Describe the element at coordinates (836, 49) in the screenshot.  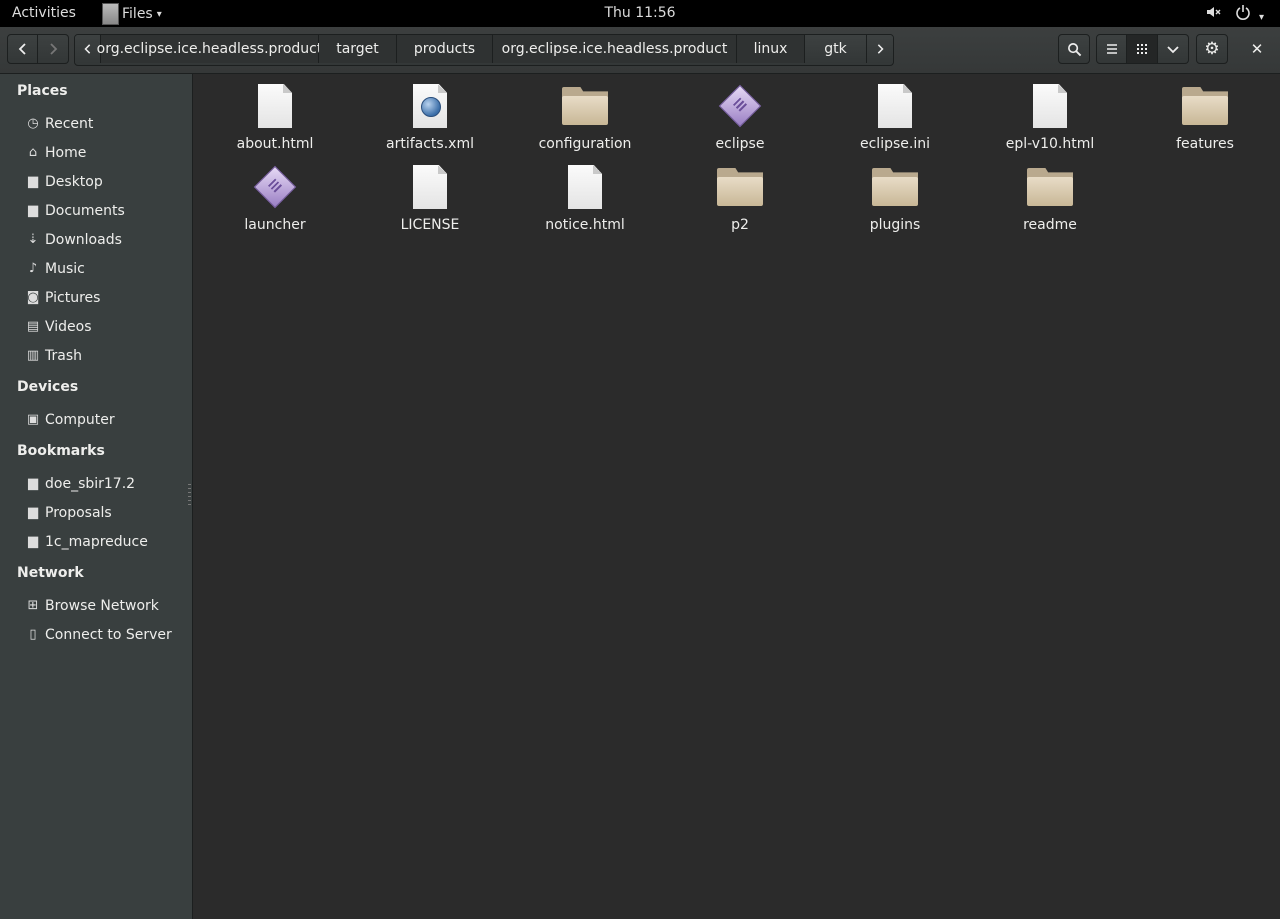
I see `breadcrumb-item-current: gtk` at that location.